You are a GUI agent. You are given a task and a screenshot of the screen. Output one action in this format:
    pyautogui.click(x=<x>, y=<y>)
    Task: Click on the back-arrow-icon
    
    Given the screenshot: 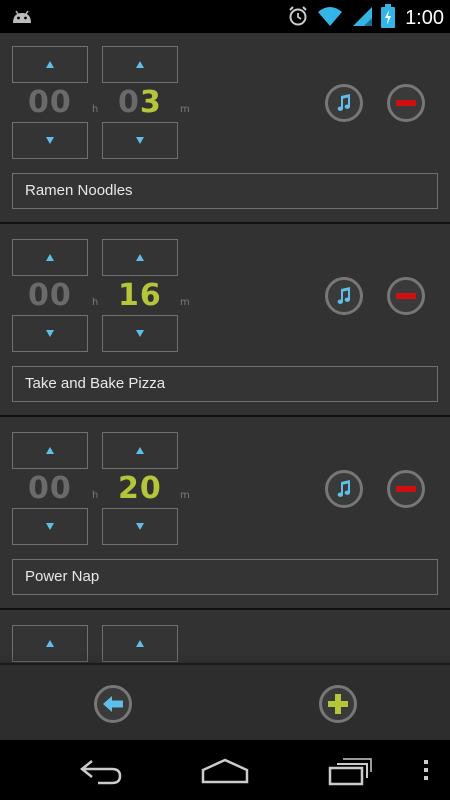 What is the action you would take?
    pyautogui.click(x=113, y=704)
    